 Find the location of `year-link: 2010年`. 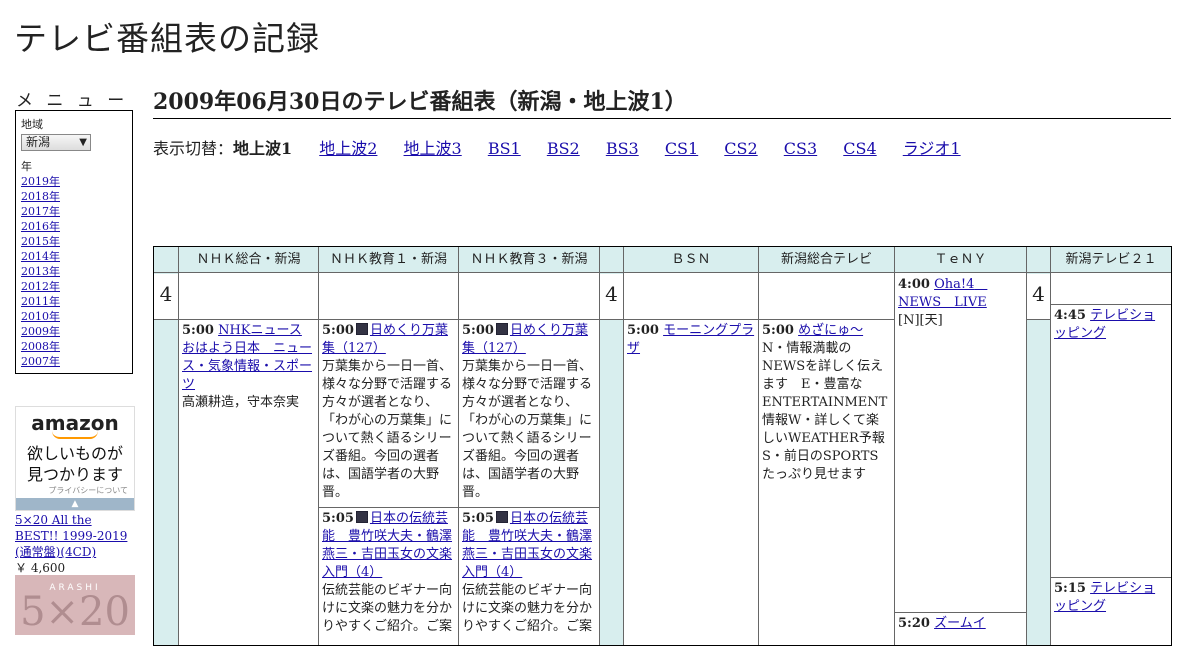

year-link: 2010年 is located at coordinates (74, 316).